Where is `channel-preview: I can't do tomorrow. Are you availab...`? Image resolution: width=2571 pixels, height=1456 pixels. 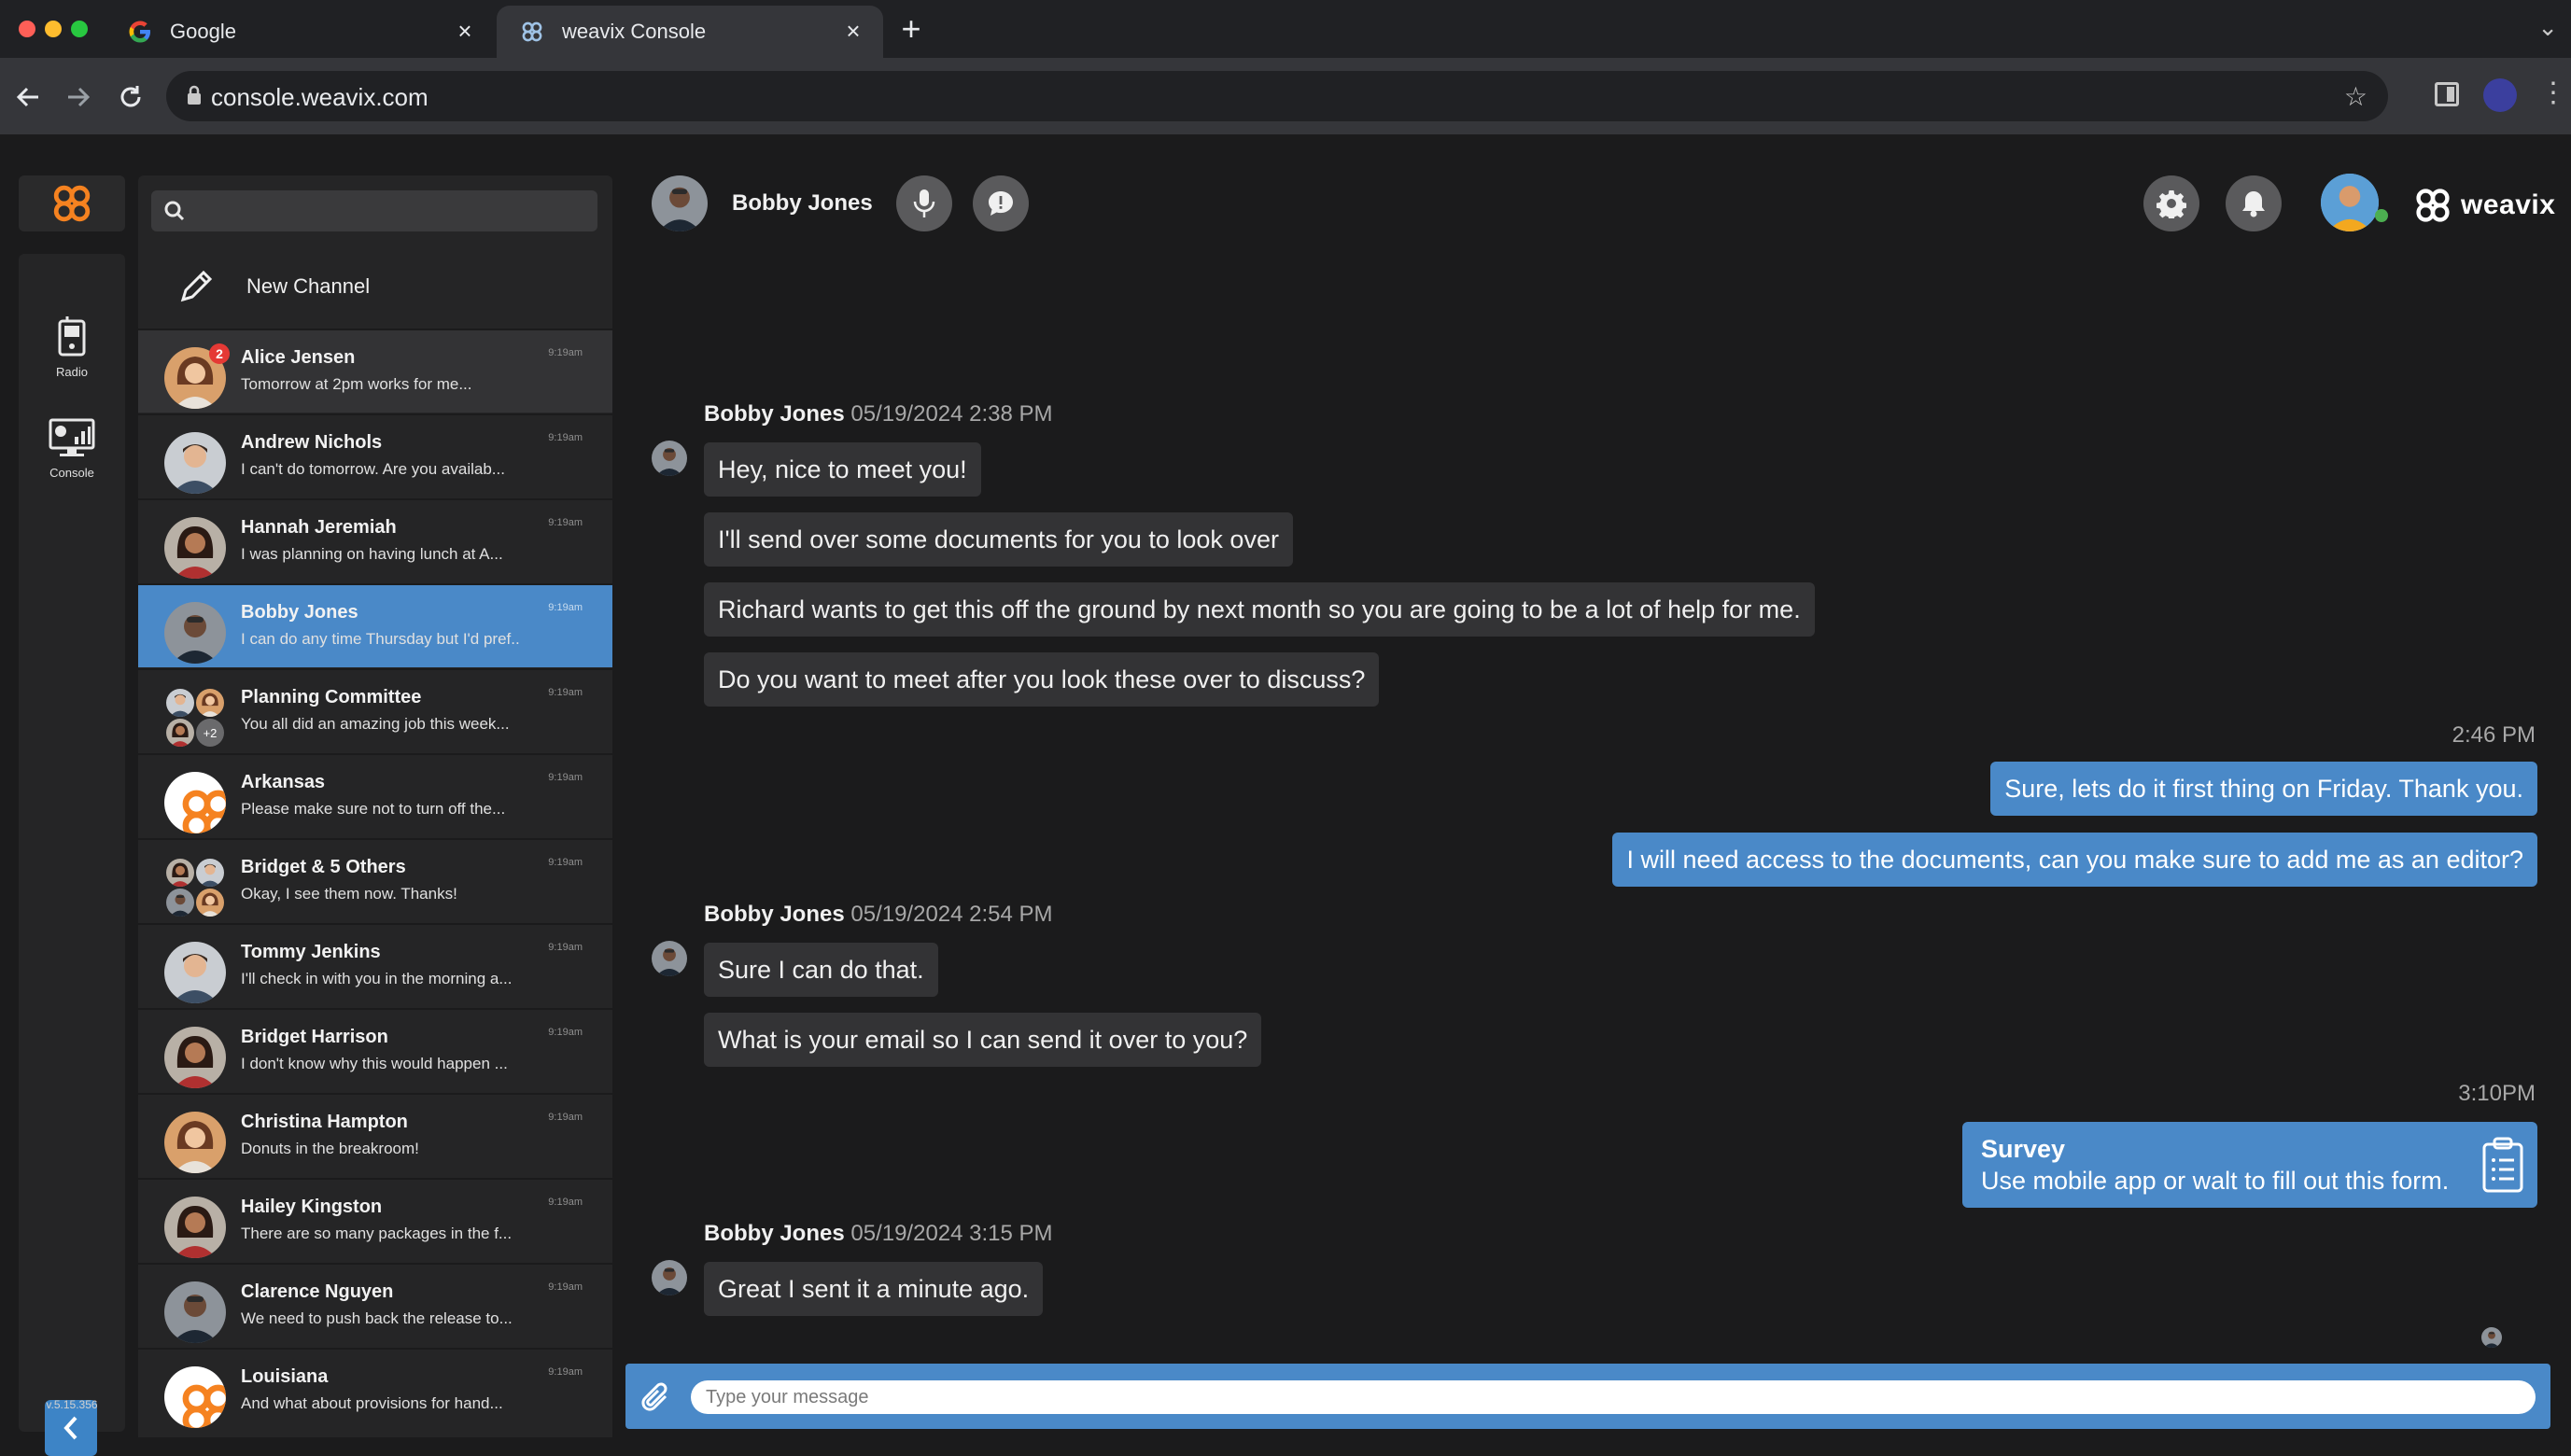 channel-preview: I can't do tomorrow. Are you availab... is located at coordinates (373, 469).